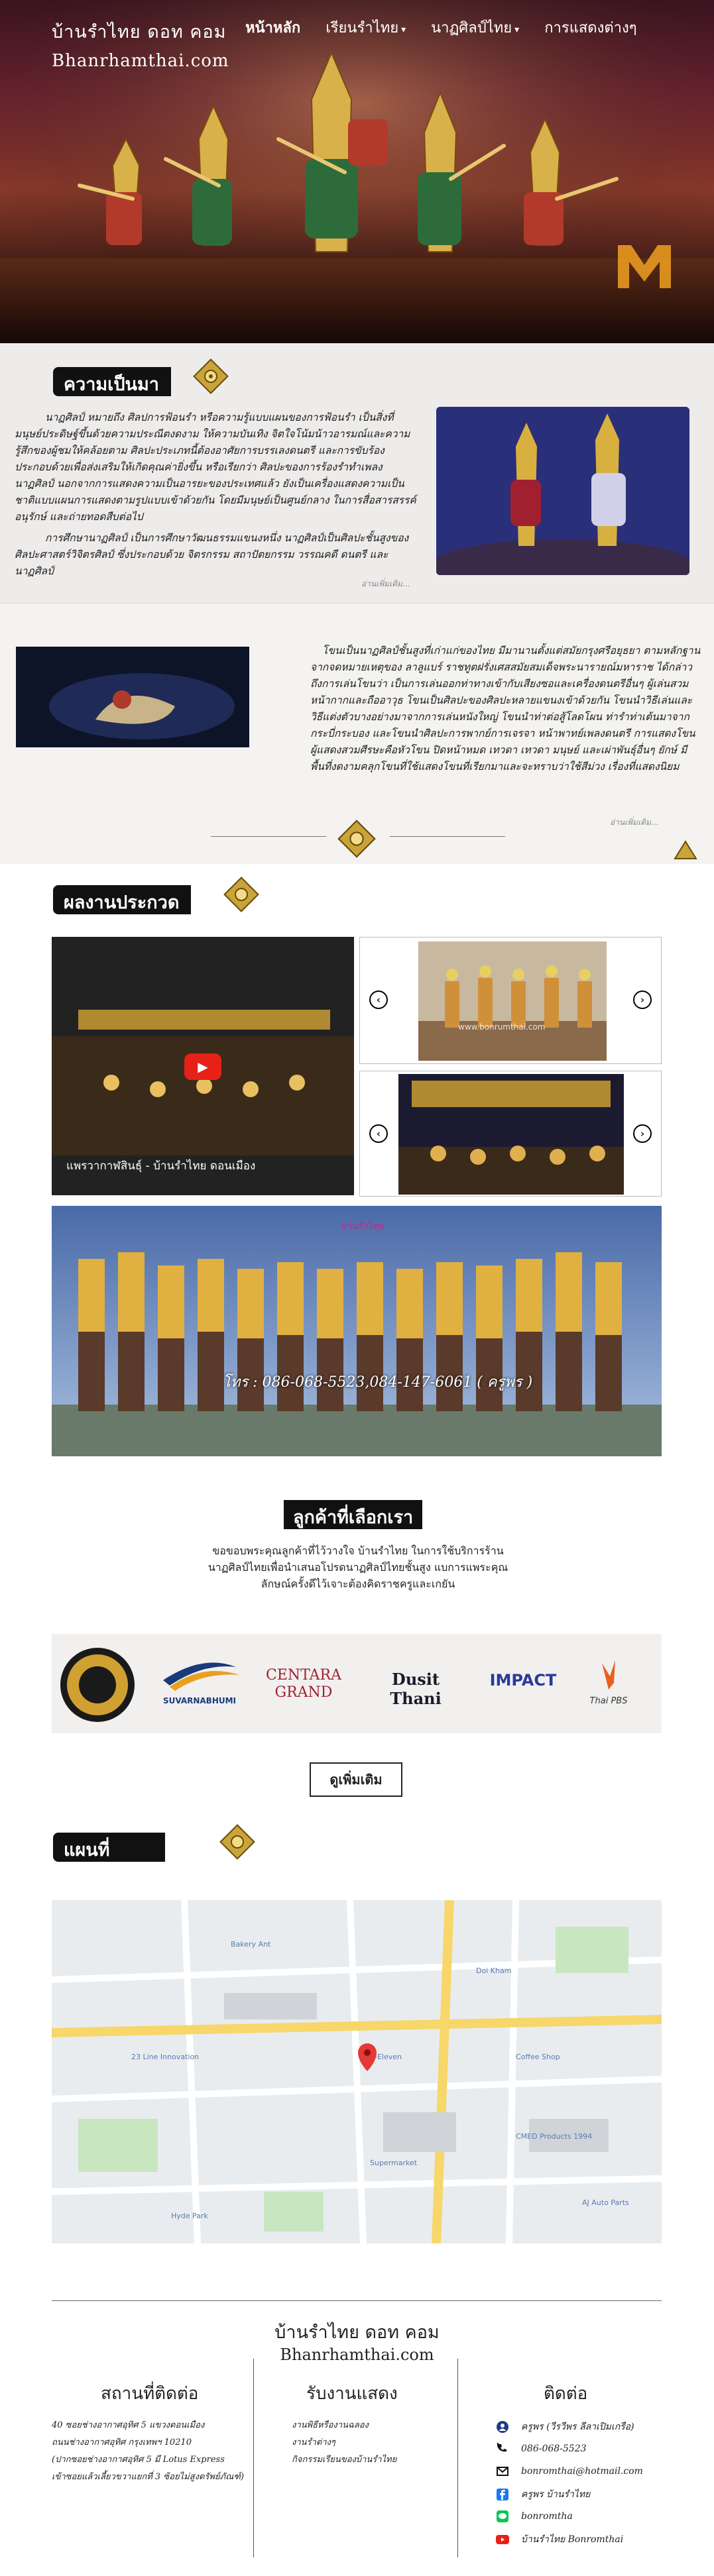  I want to click on play-icon: ▶, so click(202, 1066).